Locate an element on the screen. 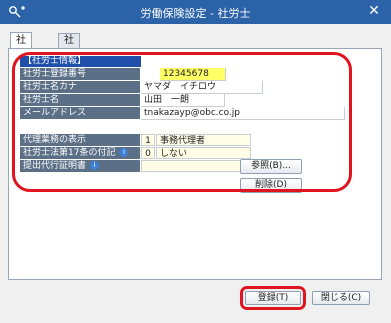  proof-label-text: 提出代行証明書 is located at coordinates (55, 166).